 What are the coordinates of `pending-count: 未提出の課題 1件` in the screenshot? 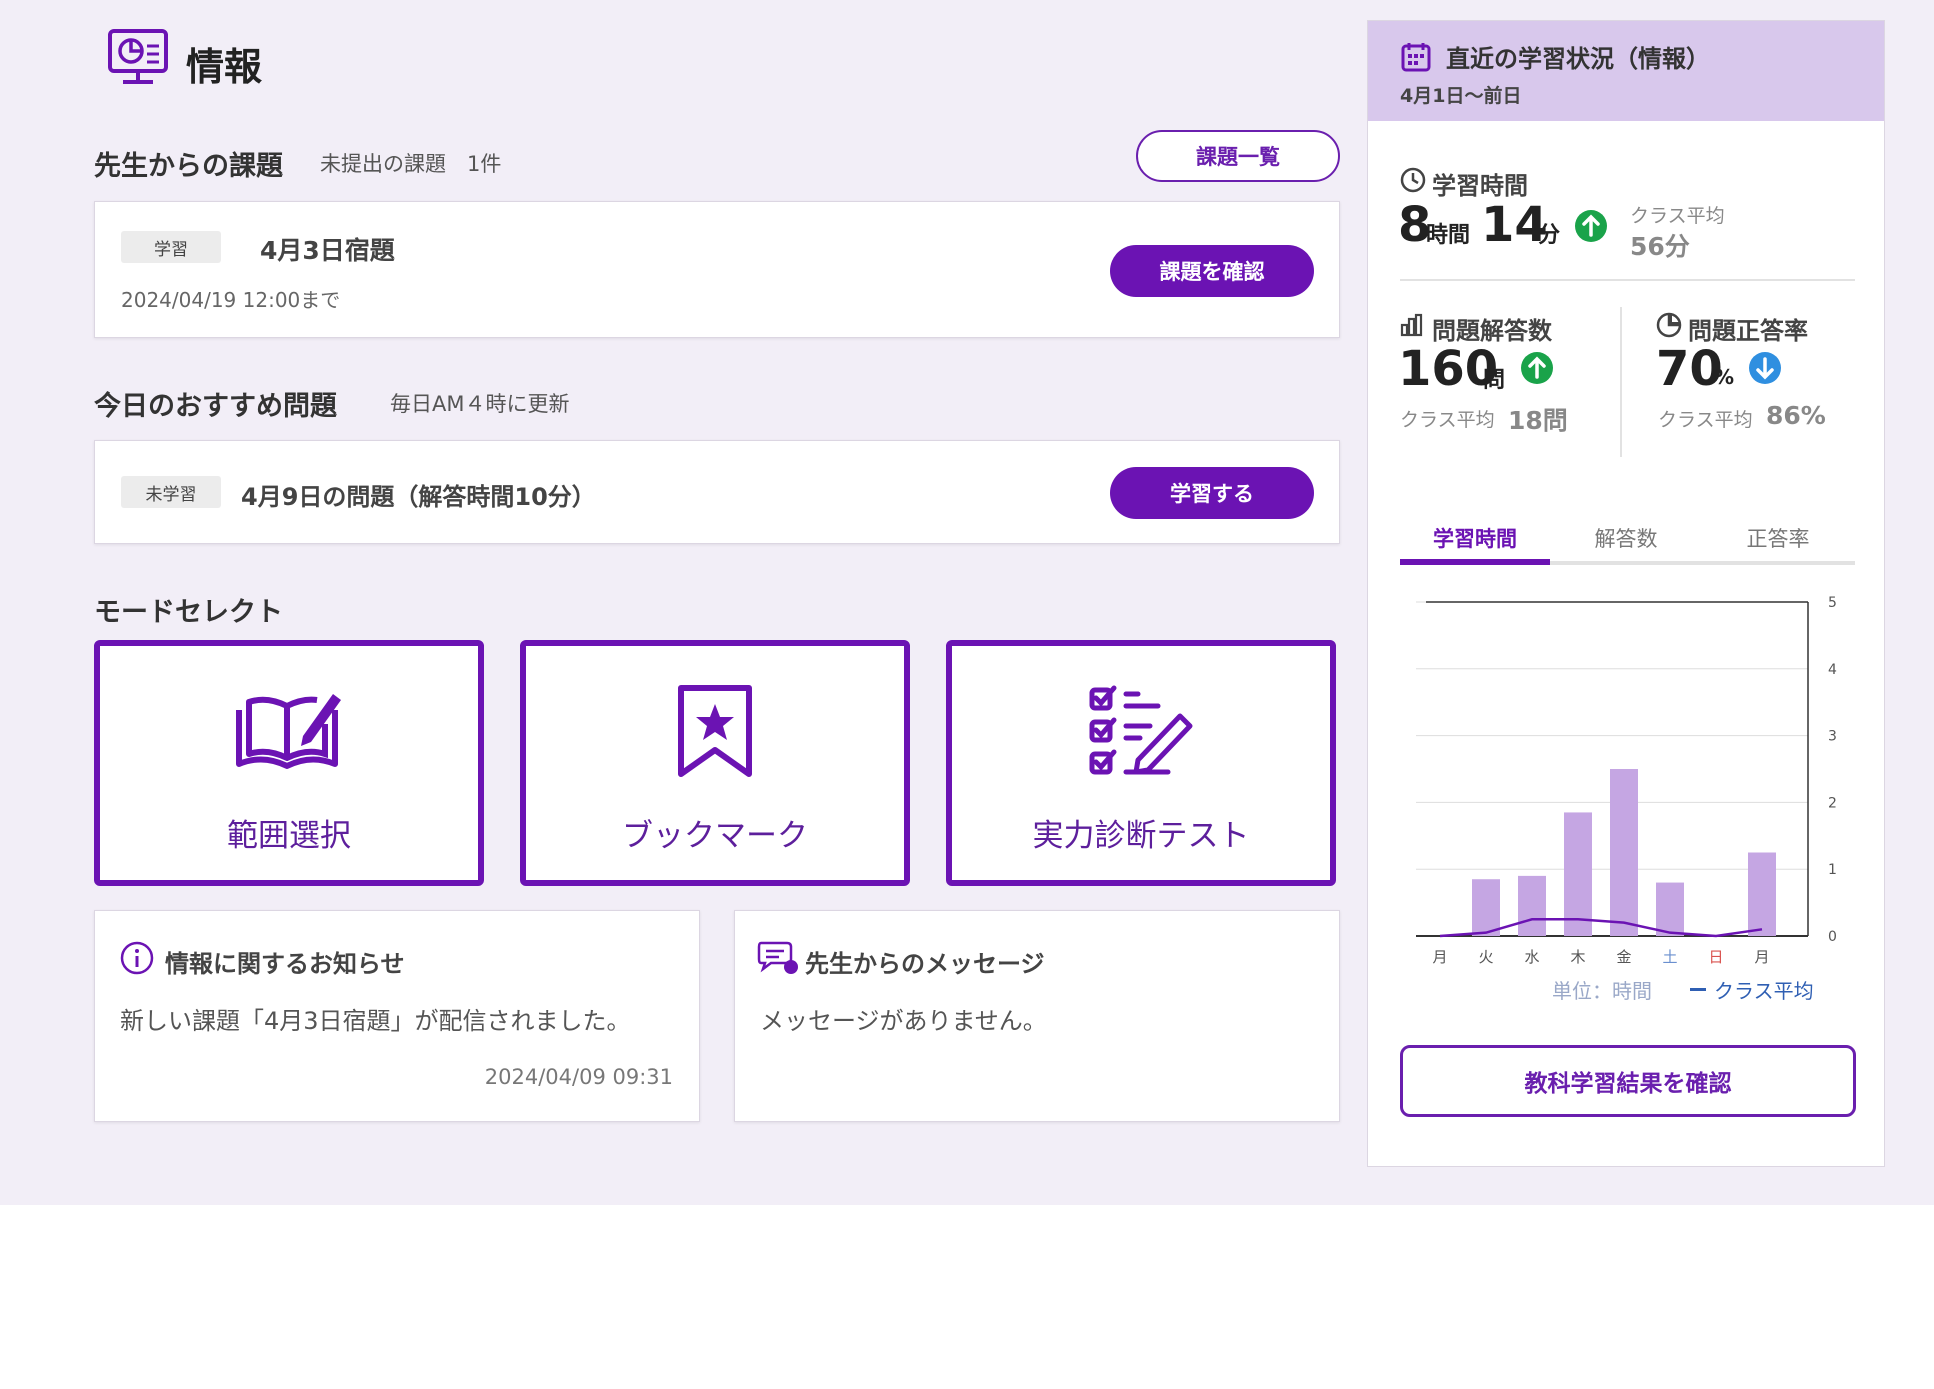 It's located at (411, 164).